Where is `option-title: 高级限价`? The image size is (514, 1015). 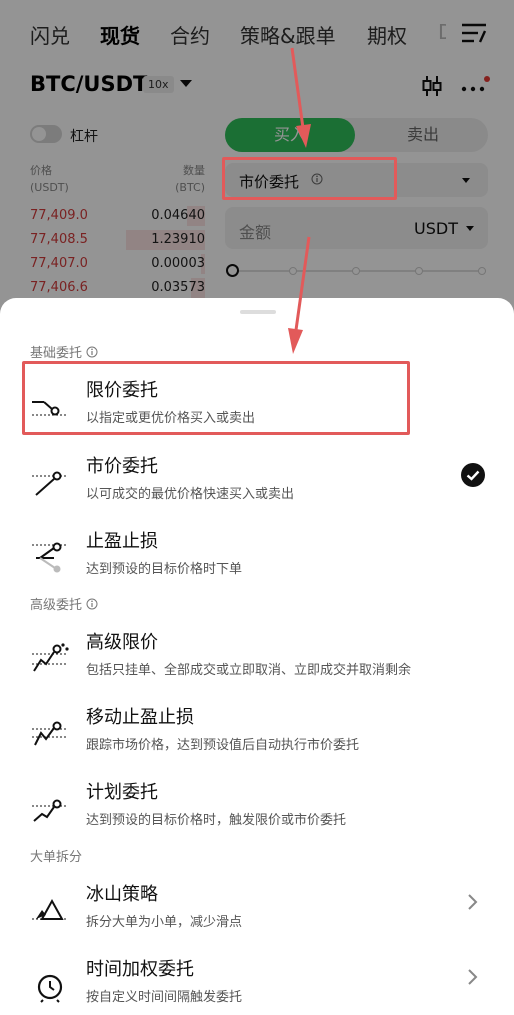 option-title: 高级限价 is located at coordinates (122, 642).